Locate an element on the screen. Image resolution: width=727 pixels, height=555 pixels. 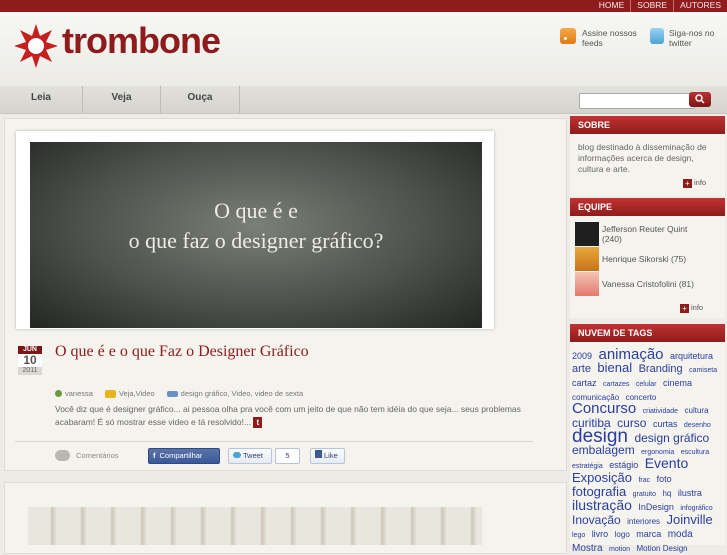
comments-label: Comentários is located at coordinates (97, 455).